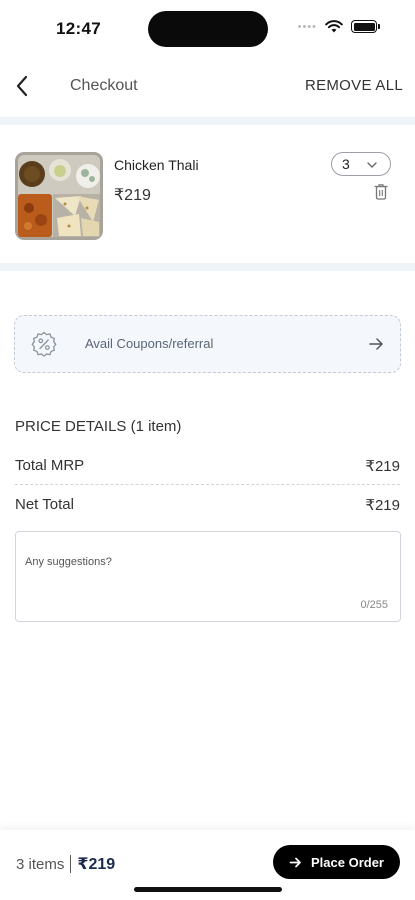 The image size is (415, 900). I want to click on suggestions-input, so click(205, 562).